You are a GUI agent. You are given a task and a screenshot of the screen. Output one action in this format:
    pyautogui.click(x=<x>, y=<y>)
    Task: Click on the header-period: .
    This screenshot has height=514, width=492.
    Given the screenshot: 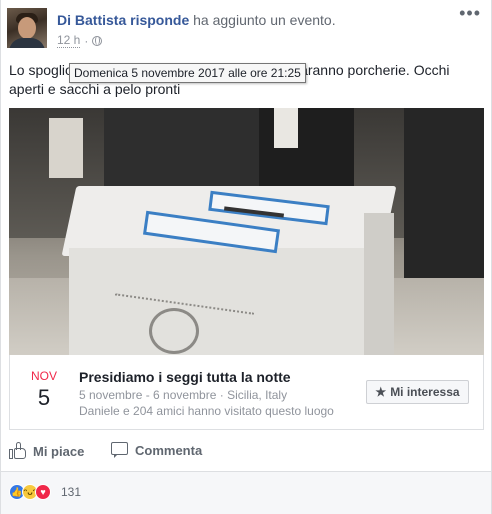 What is the action you would take?
    pyautogui.click(x=333, y=20)
    